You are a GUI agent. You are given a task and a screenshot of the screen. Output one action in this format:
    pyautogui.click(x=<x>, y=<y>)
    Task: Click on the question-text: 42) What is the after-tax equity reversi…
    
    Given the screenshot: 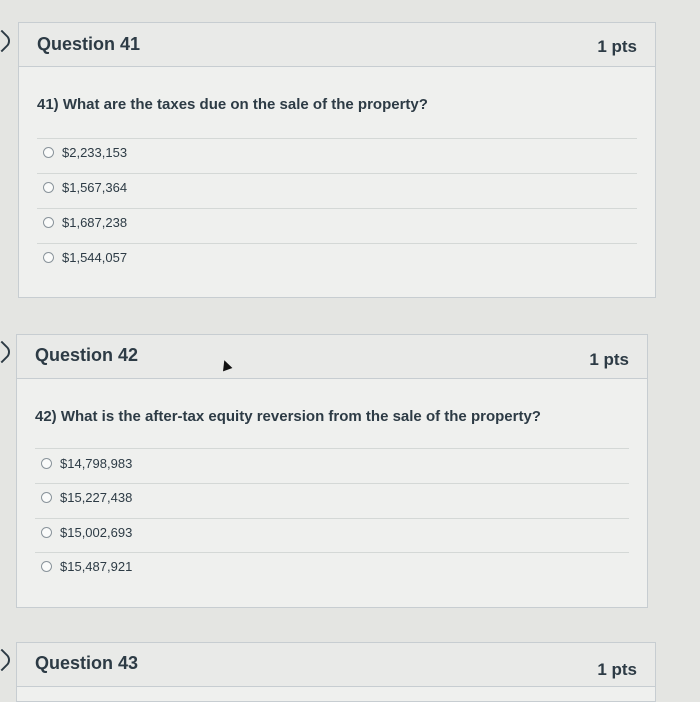 What is the action you would take?
    pyautogui.click(x=288, y=416)
    